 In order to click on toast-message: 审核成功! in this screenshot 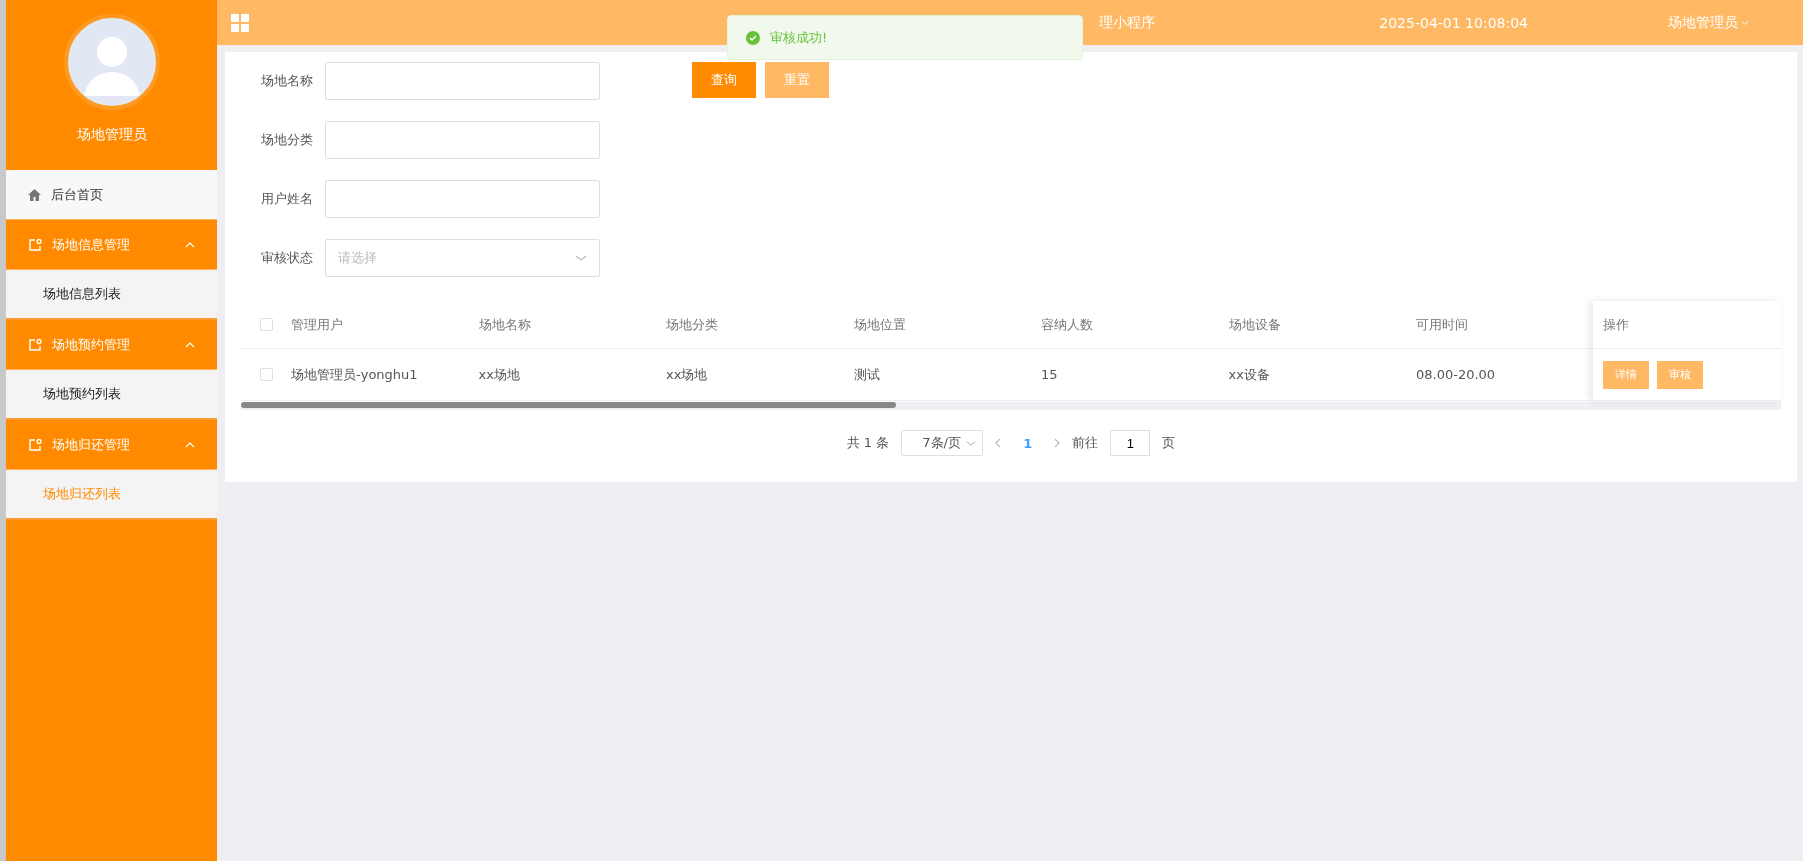, I will do `click(799, 37)`.